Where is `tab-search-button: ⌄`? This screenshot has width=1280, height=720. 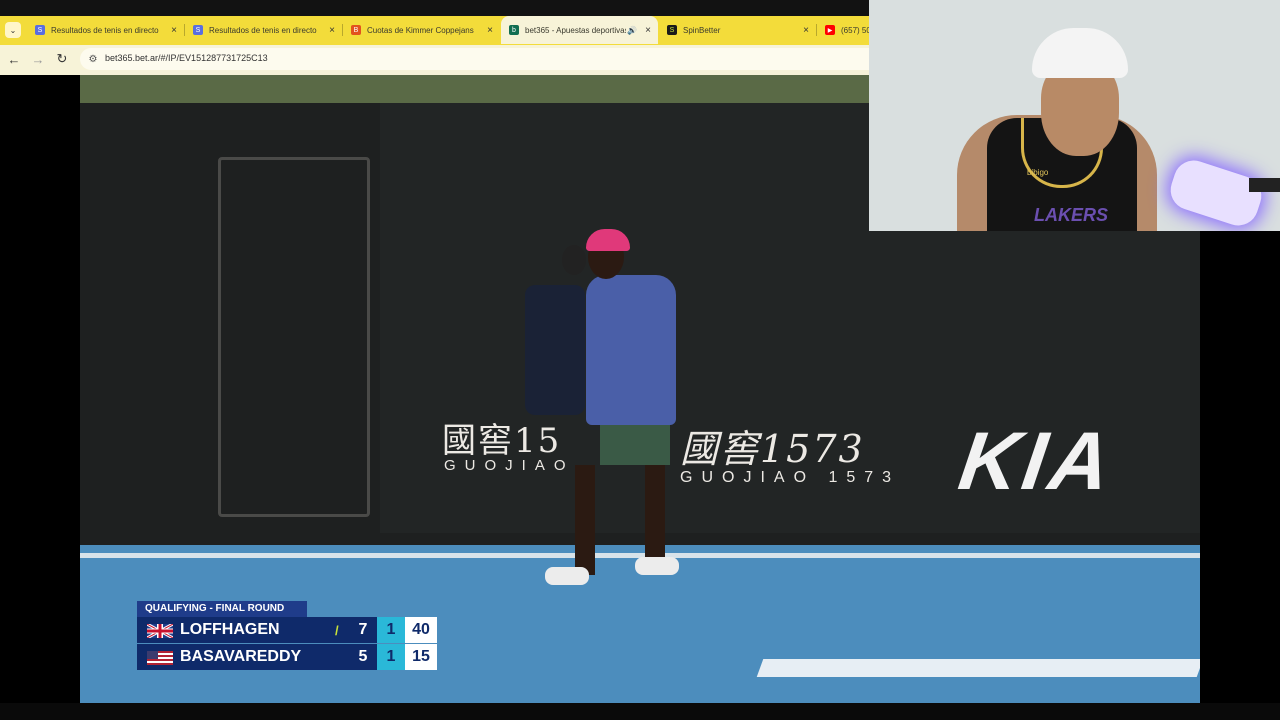 tab-search-button: ⌄ is located at coordinates (13, 30).